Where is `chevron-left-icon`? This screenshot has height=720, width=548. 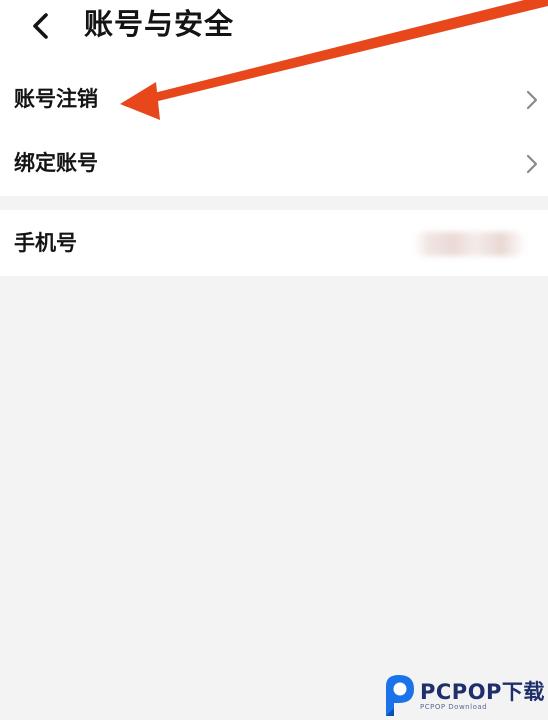
chevron-left-icon is located at coordinates (40, 26).